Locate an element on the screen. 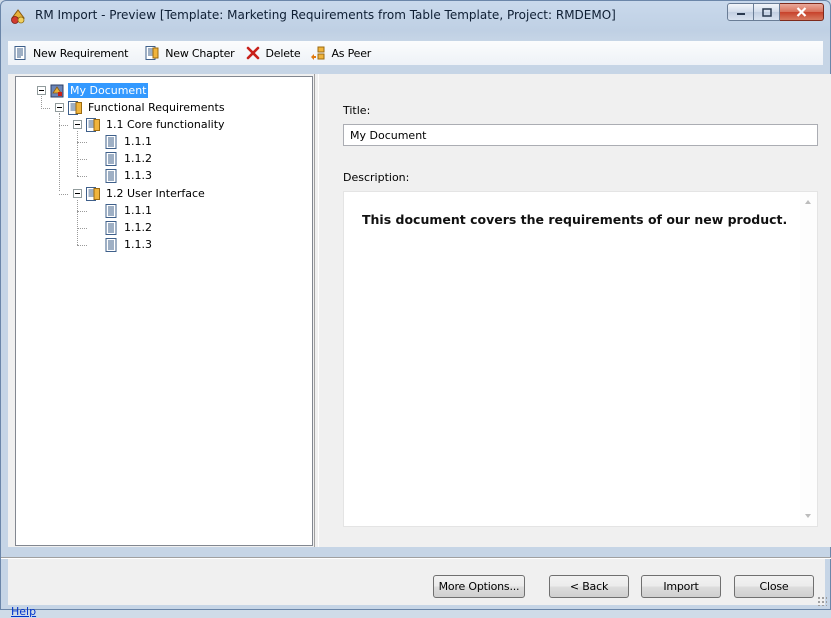  resize-grip is located at coordinates (822, 601).